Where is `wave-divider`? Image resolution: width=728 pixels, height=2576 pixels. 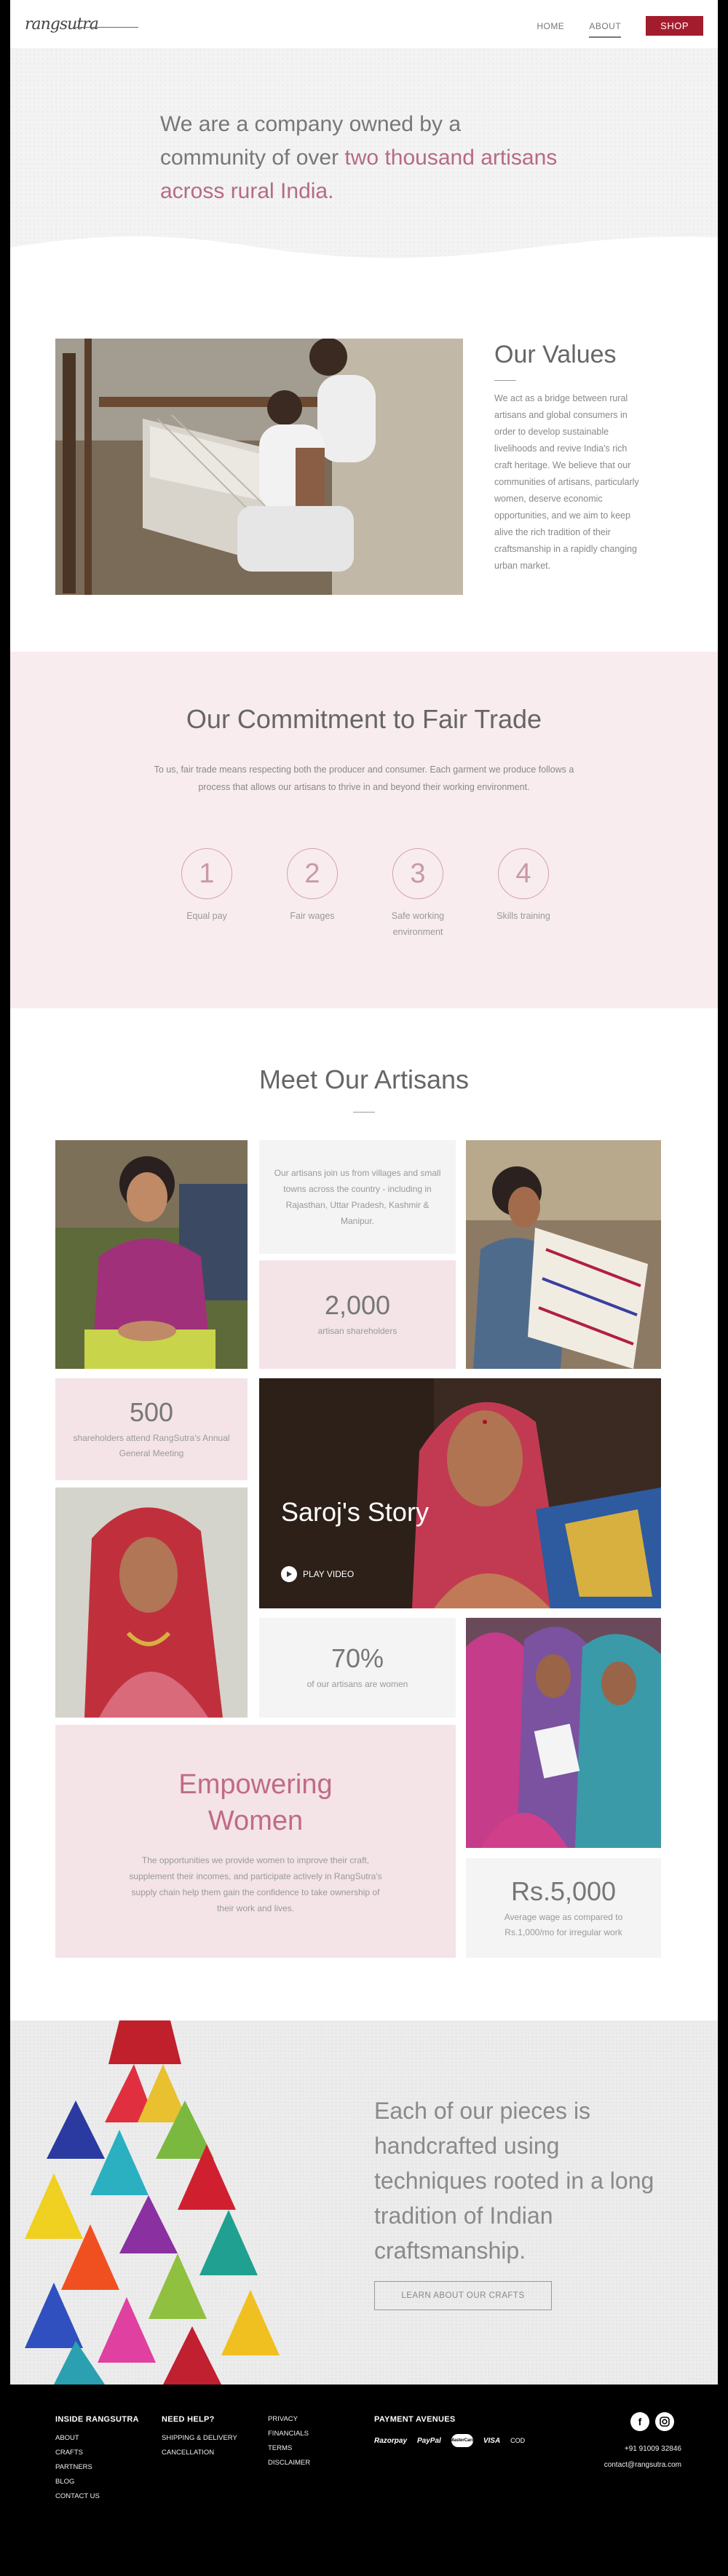 wave-divider is located at coordinates (364, 252).